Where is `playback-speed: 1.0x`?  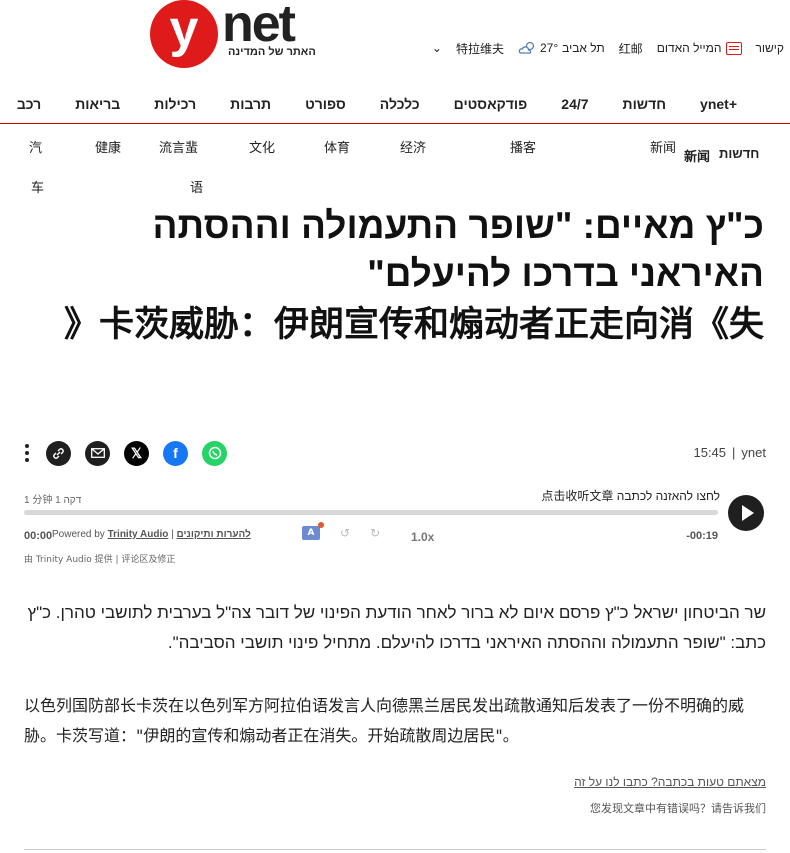 playback-speed: 1.0x is located at coordinates (422, 537).